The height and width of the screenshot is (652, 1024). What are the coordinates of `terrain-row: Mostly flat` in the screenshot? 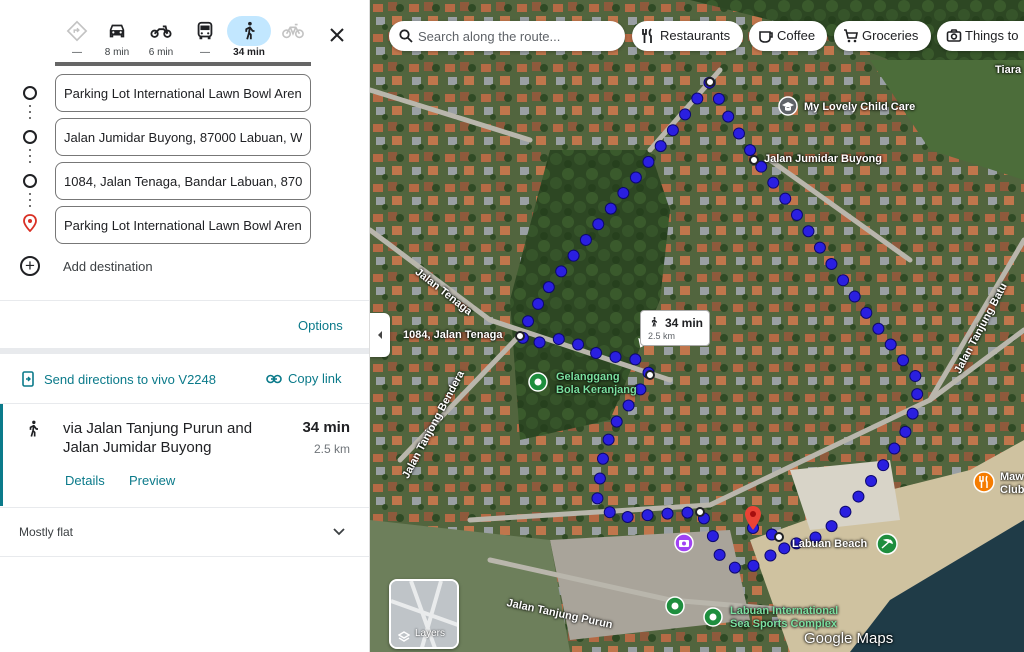 It's located at (184, 532).